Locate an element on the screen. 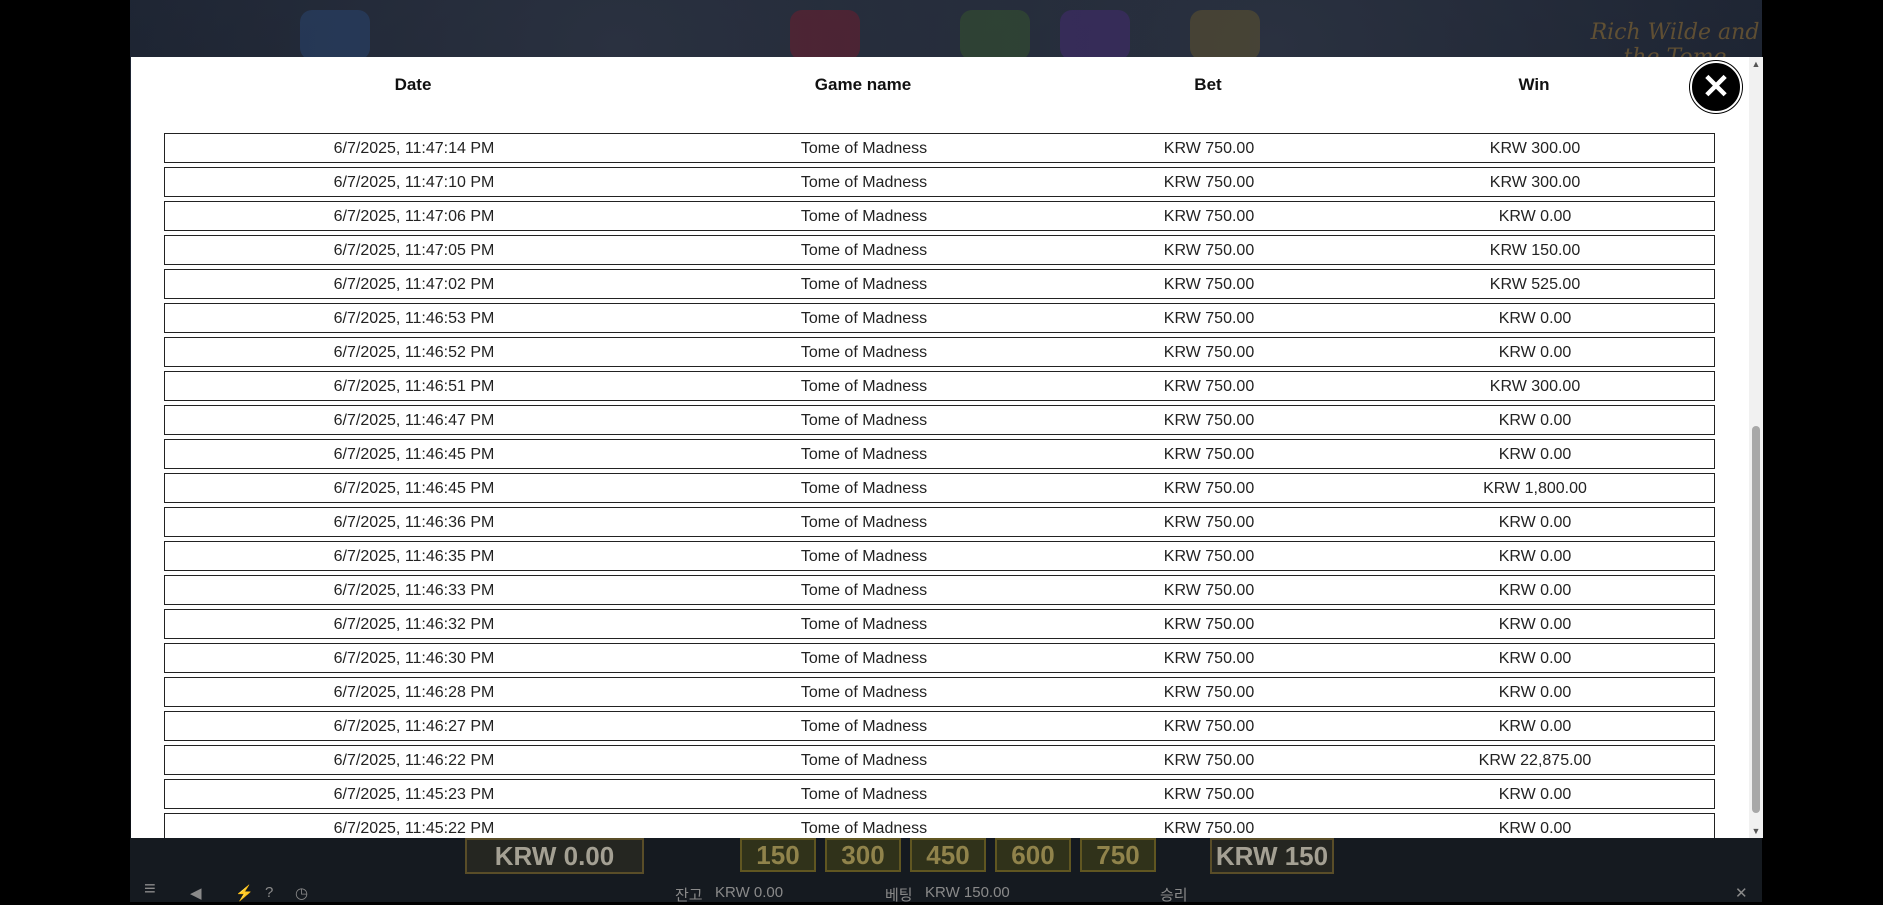 The width and height of the screenshot is (1883, 905). header-date: Date is located at coordinates (413, 84).